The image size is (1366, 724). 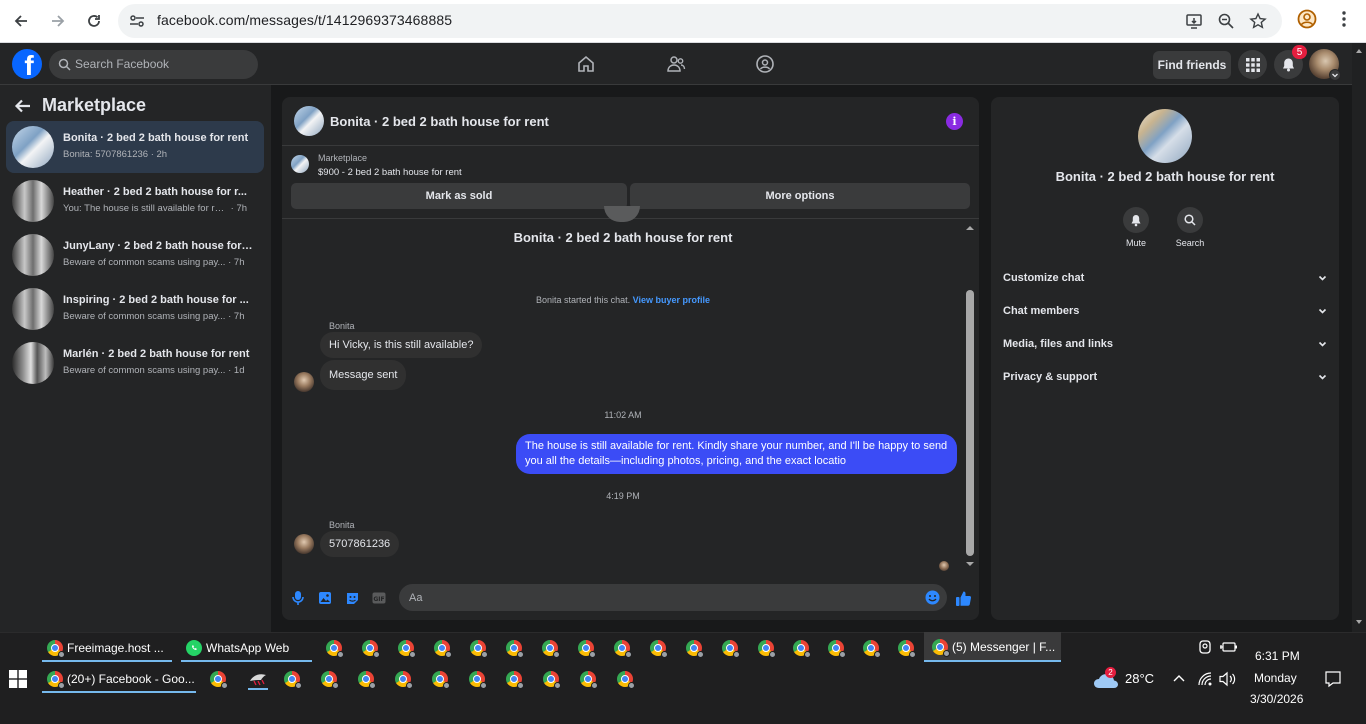 What do you see at coordinates (1194, 21) in the screenshot?
I see `install-app-icon` at bounding box center [1194, 21].